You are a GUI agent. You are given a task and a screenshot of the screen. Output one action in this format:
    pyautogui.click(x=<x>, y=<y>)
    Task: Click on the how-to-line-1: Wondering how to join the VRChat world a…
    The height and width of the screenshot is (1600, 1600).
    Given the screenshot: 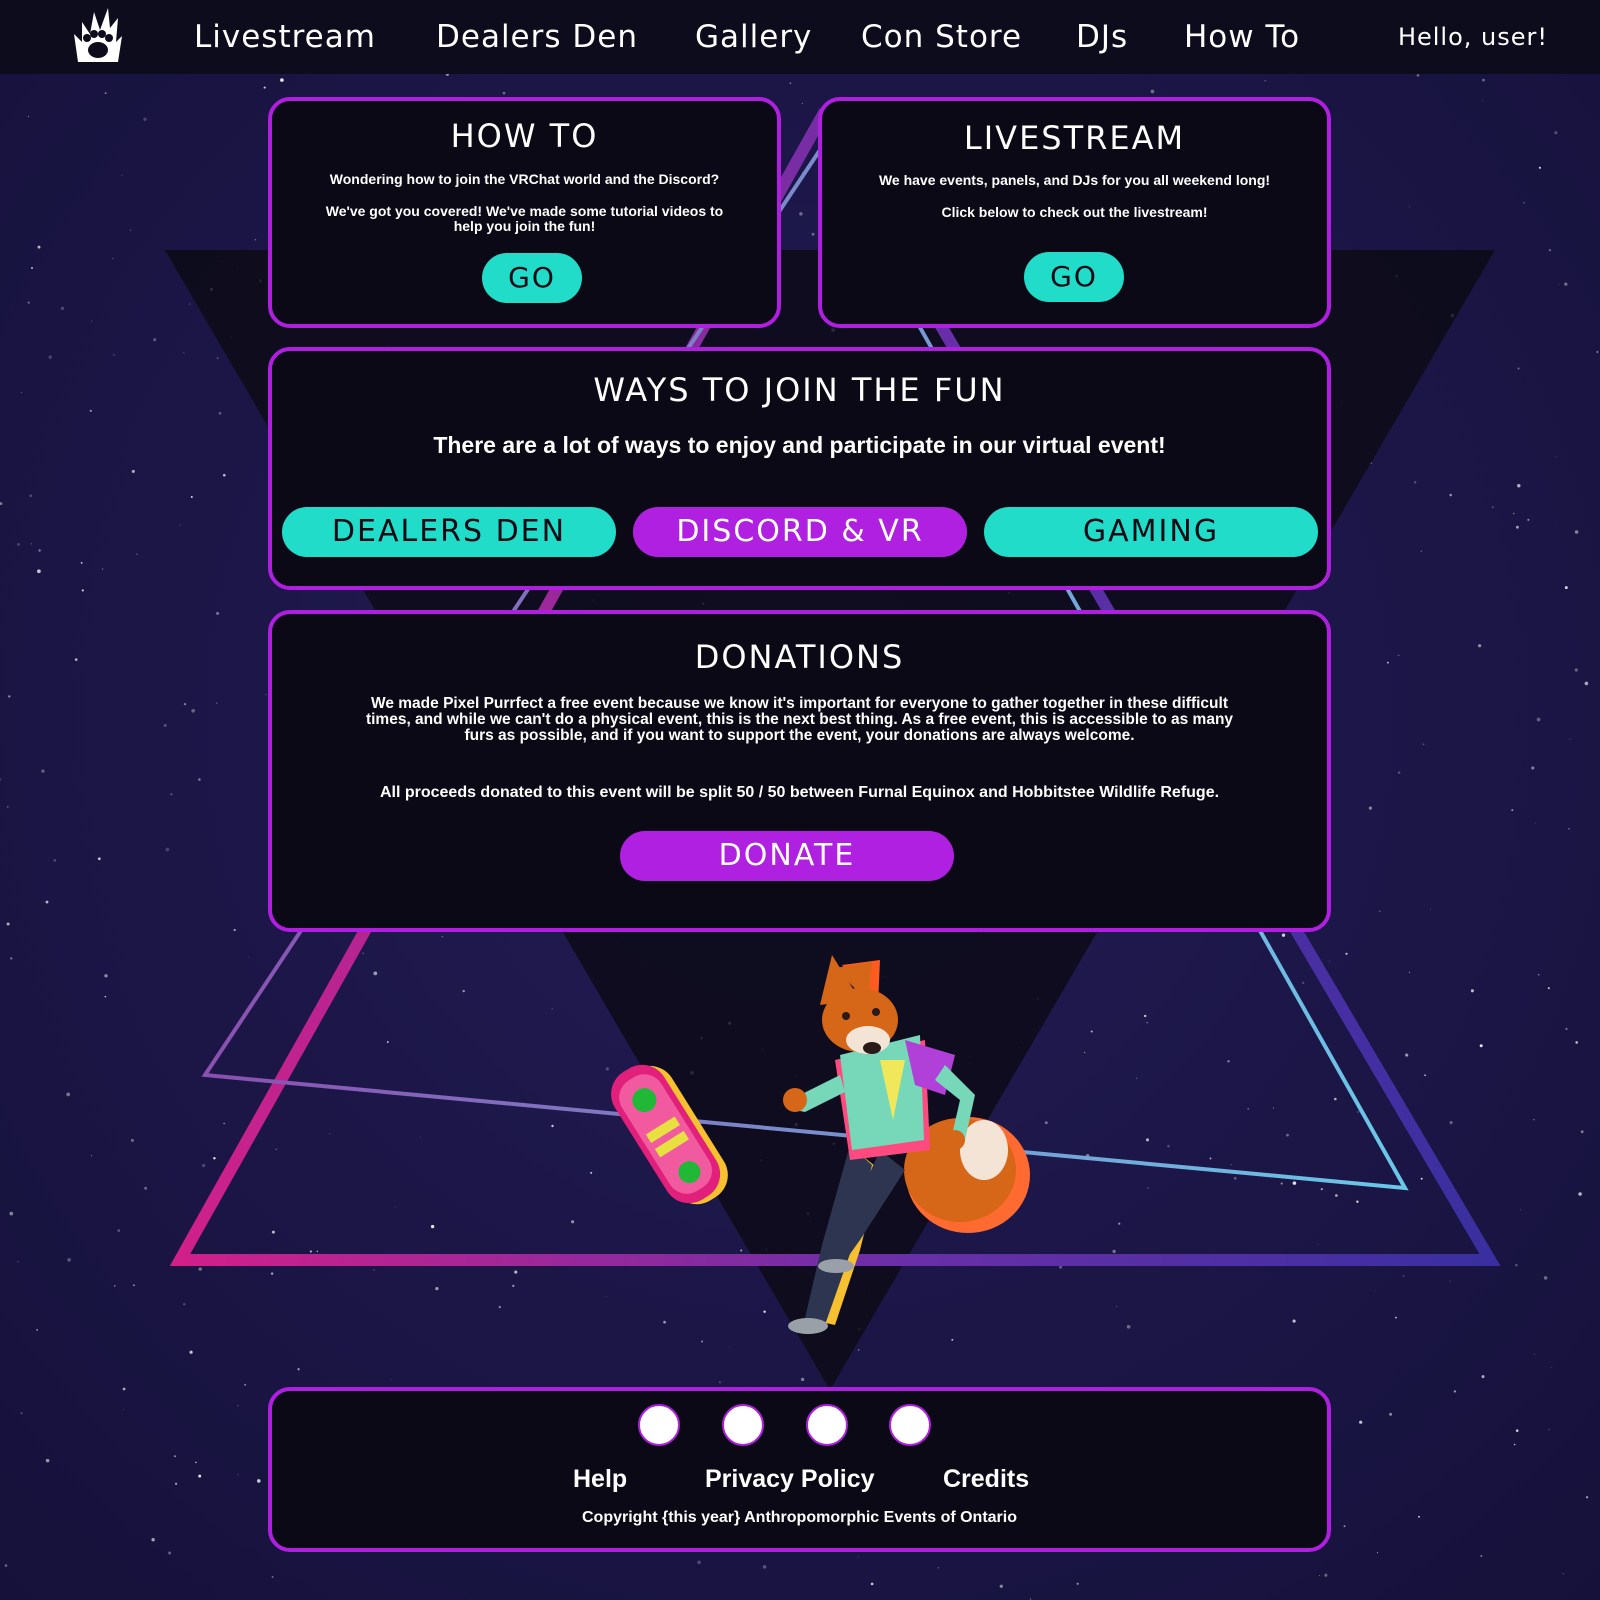 What is the action you would take?
    pyautogui.click(x=524, y=179)
    